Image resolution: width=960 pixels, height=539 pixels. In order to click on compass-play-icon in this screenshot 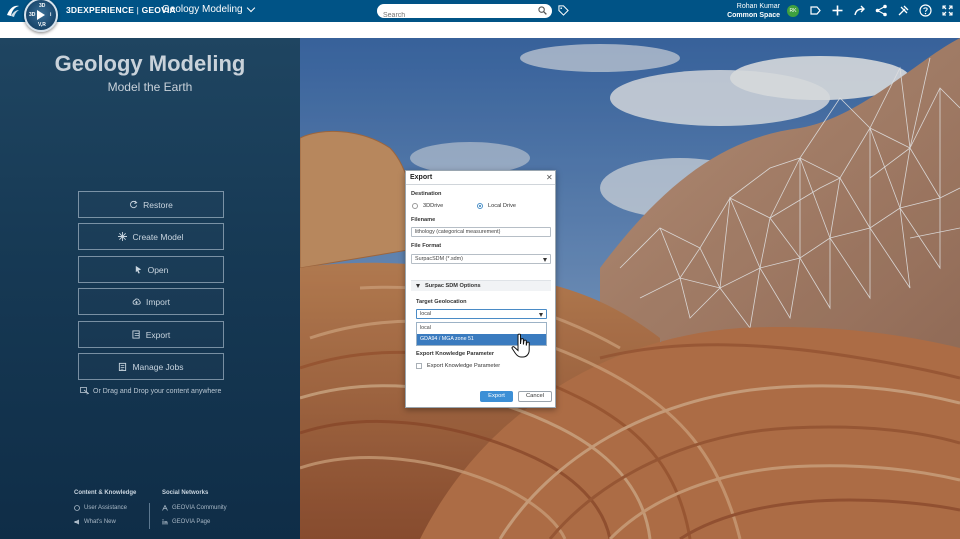, I will do `click(41, 15)`.